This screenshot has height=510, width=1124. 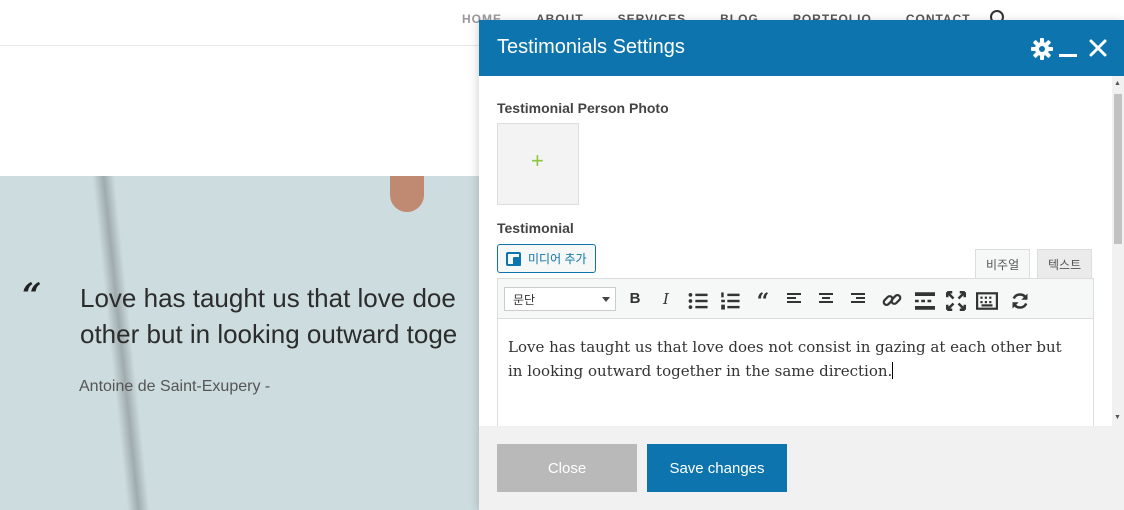 I want to click on fullscreen-icon, so click(x=956, y=301).